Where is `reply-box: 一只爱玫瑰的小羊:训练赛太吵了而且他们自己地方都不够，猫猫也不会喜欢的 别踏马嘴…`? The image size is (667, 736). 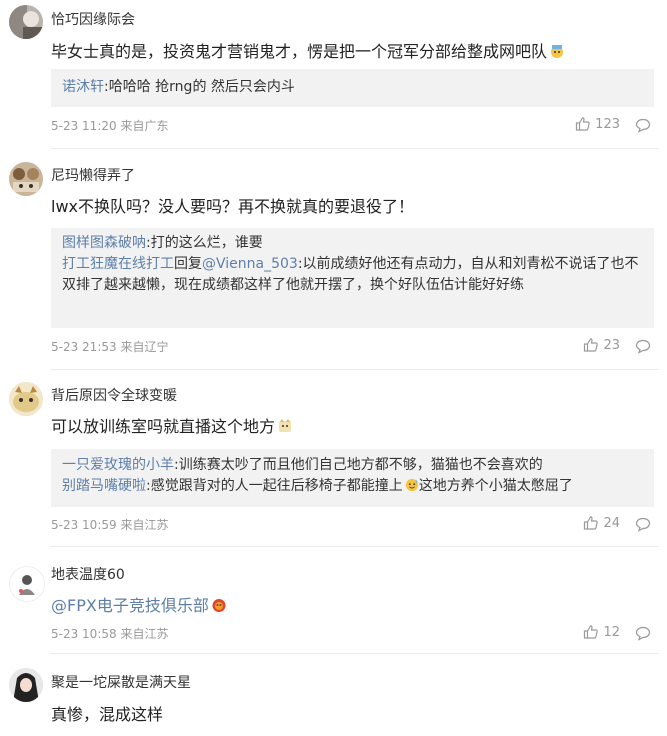
reply-box: 一只爱玫瑰的小羊:训练赛太吵了而且他们自己地方都不够，猫猫也不会喜欢的 别踏马嘴… is located at coordinates (352, 478).